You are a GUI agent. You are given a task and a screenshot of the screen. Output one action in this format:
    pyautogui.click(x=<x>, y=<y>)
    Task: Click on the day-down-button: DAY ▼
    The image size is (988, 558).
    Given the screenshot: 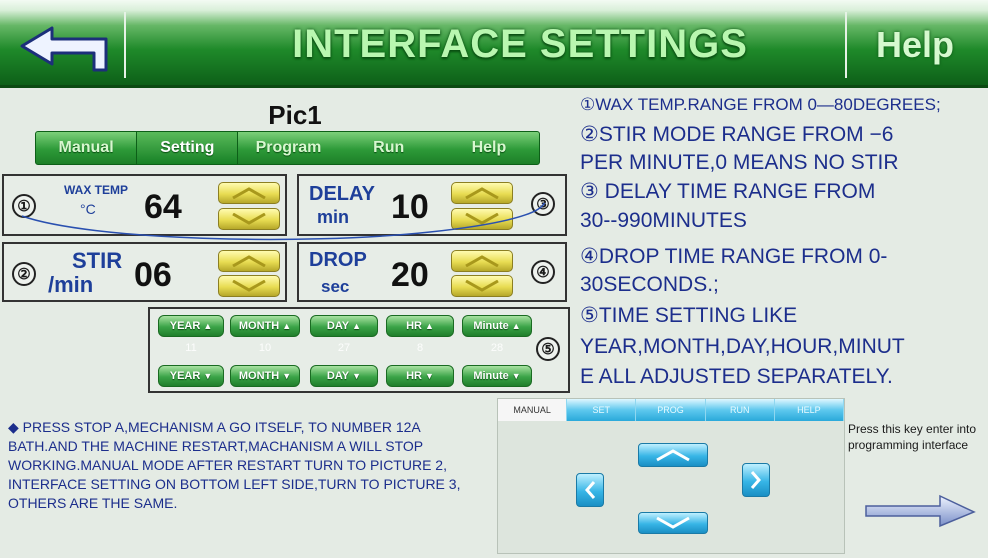 What is the action you would take?
    pyautogui.click(x=344, y=376)
    